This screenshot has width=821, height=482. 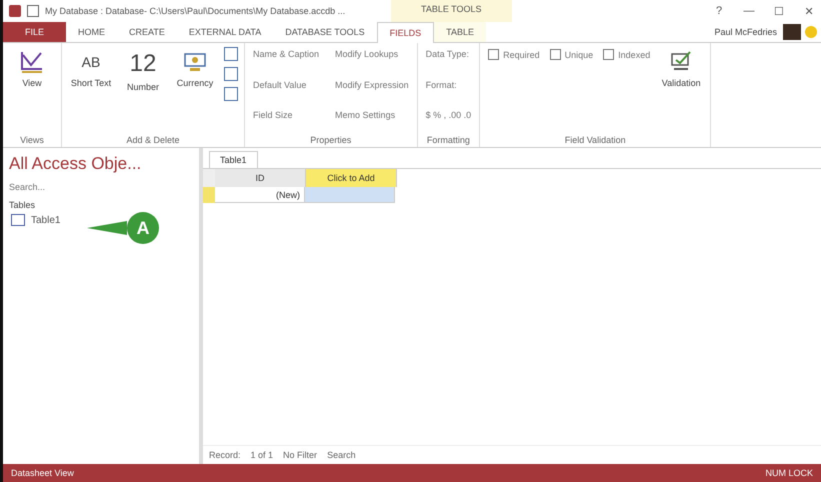 I want to click on status-text: Datasheet View, so click(x=42, y=473).